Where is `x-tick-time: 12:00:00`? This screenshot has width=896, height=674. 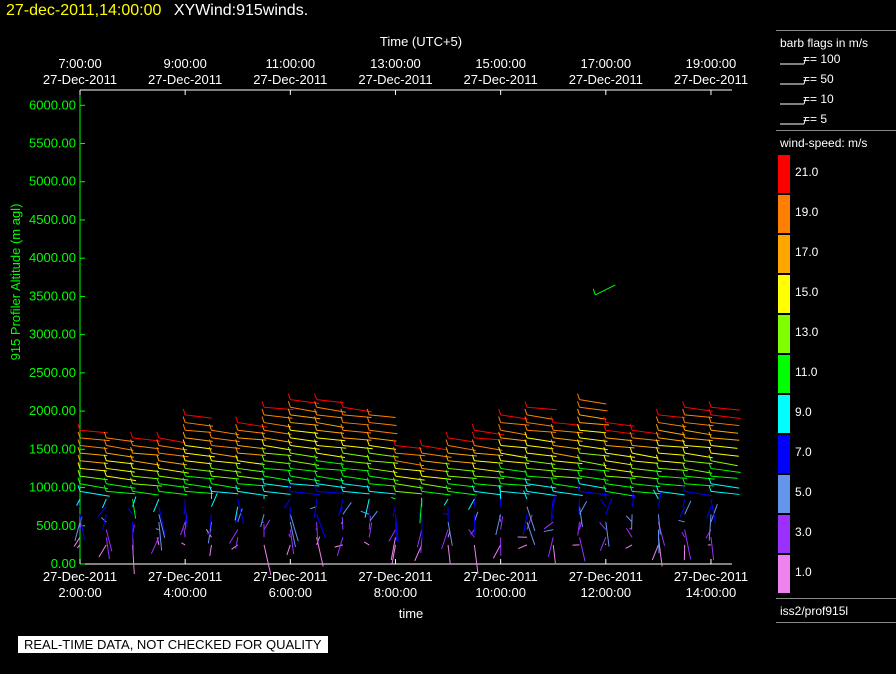 x-tick-time: 12:00:00 is located at coordinates (606, 592).